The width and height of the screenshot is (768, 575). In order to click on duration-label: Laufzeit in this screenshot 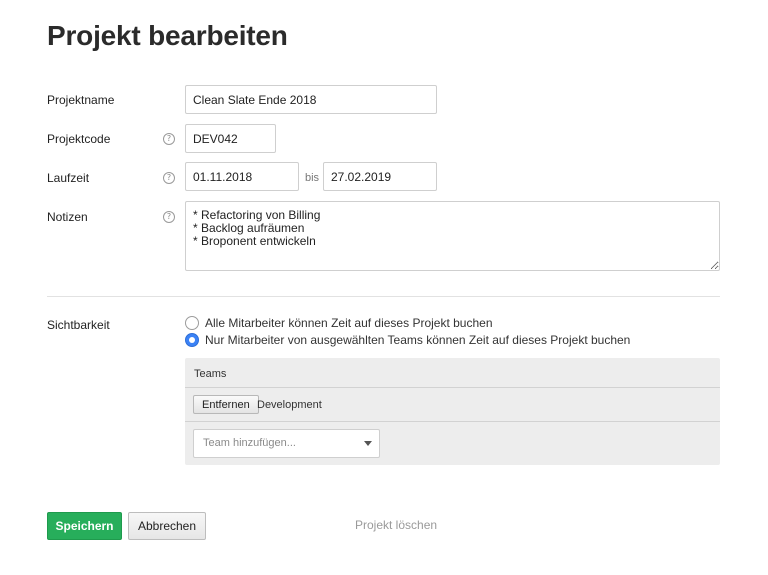, I will do `click(68, 178)`.